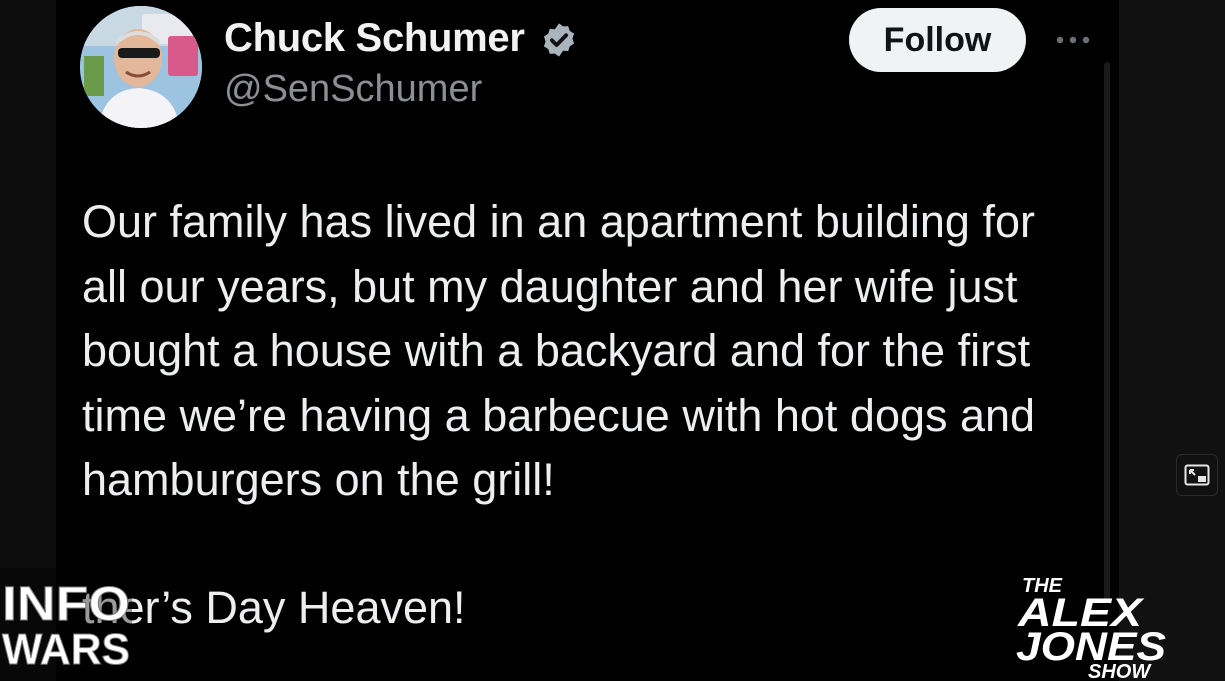  What do you see at coordinates (1120, 671) in the screenshot?
I see `svg-text: SHOW` at bounding box center [1120, 671].